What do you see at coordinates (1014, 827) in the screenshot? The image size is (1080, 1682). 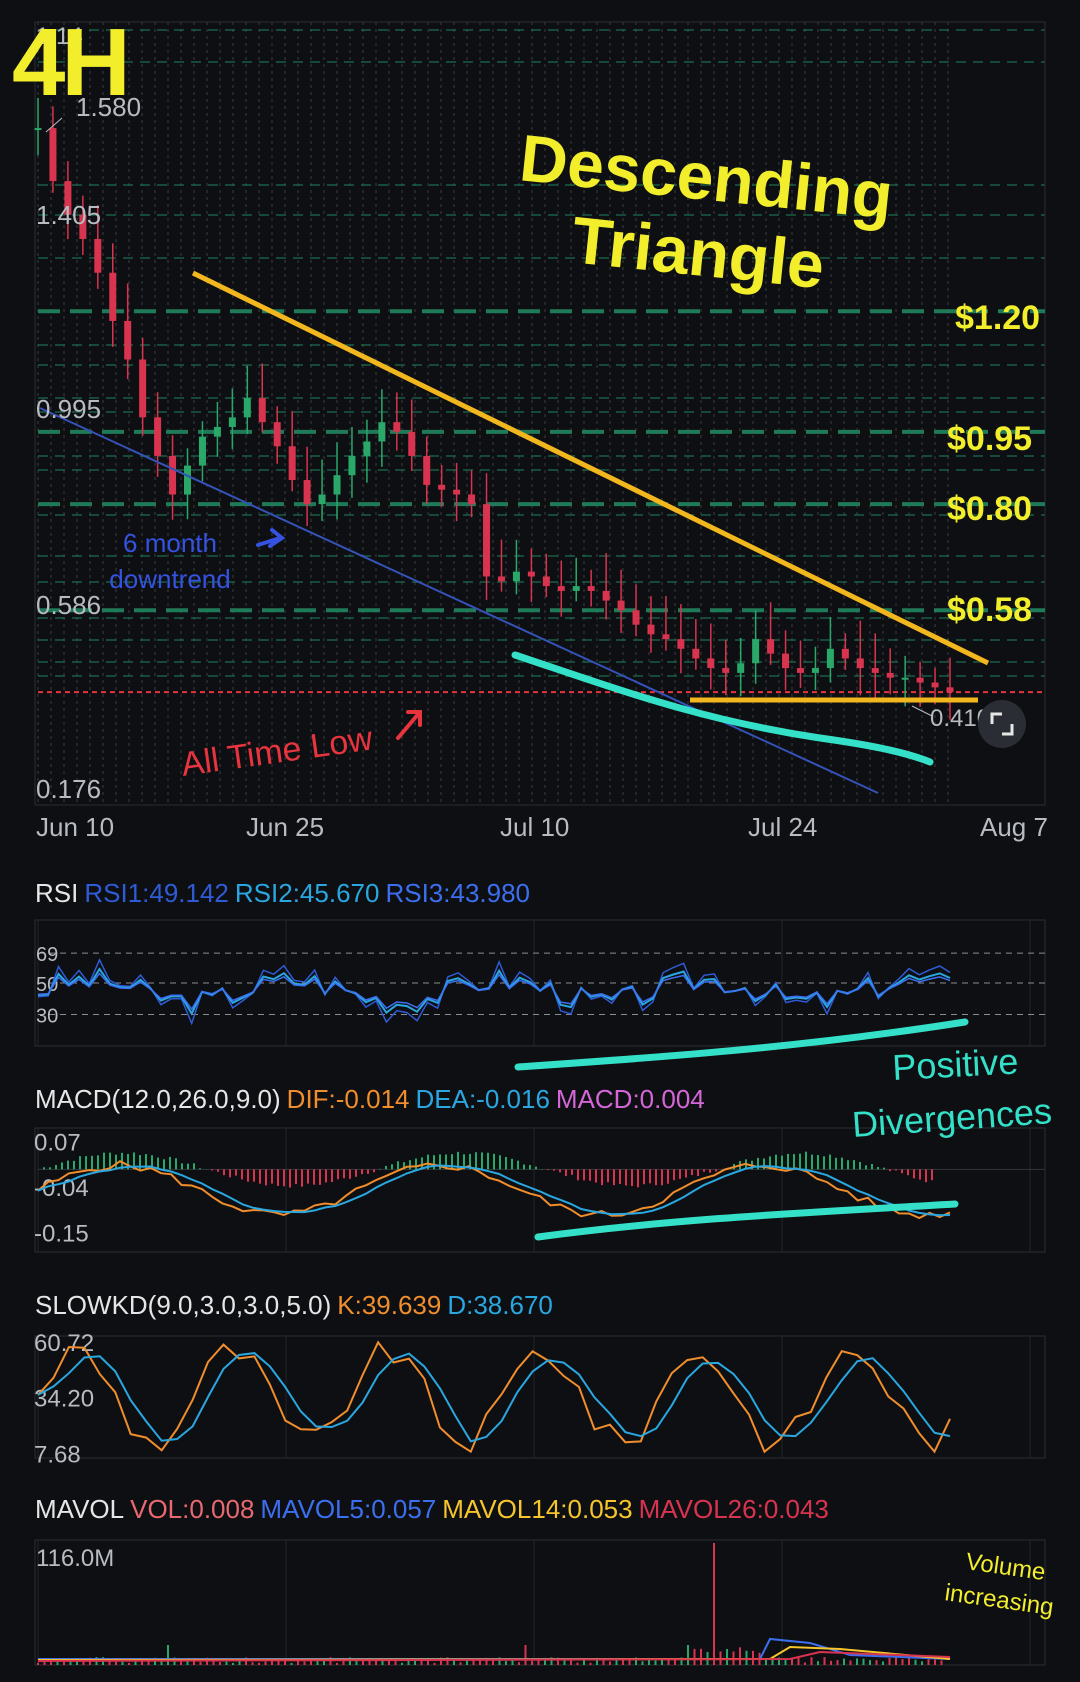 I see `x-axis-label: Aug 7` at bounding box center [1014, 827].